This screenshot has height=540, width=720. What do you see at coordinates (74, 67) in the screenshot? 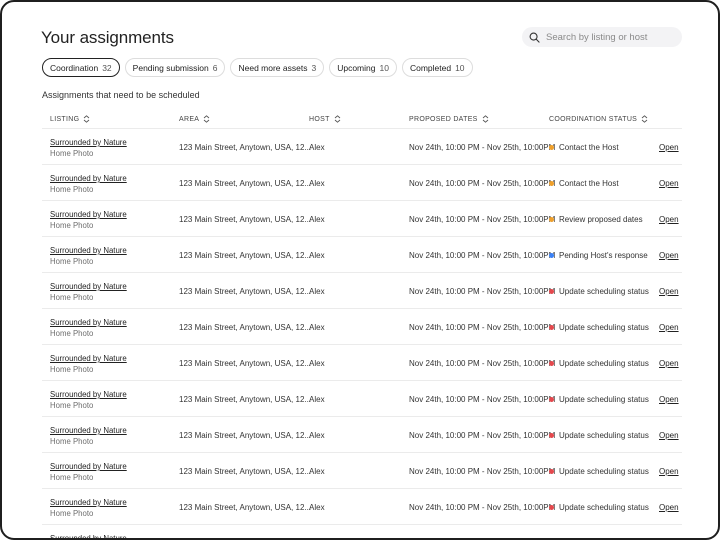
I see `tab-label: Coordination` at bounding box center [74, 67].